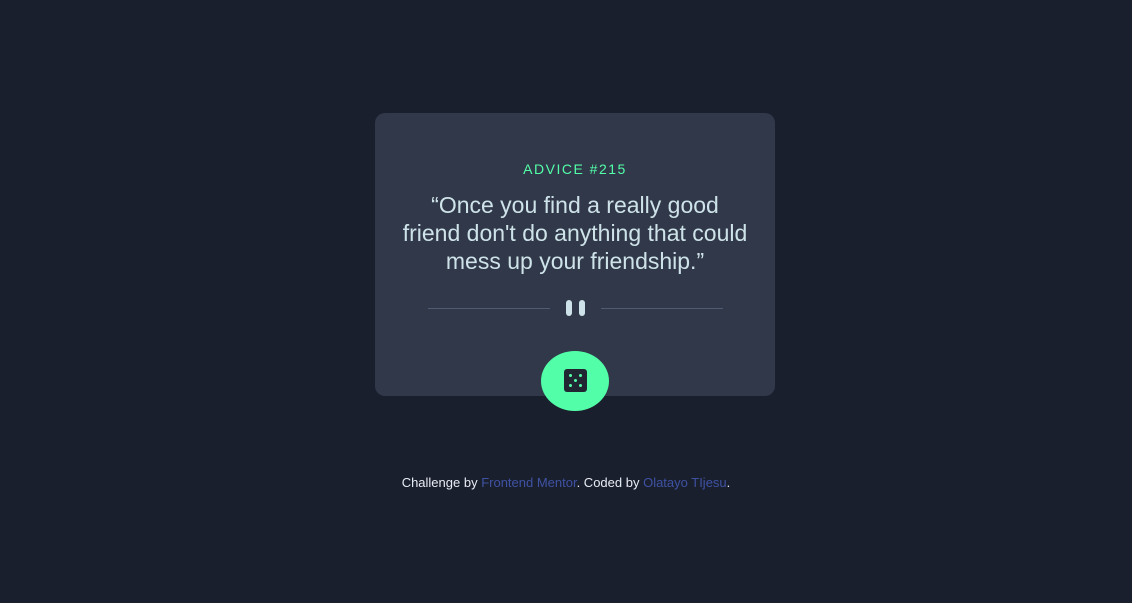  I want to click on divider-line-right, so click(662, 308).